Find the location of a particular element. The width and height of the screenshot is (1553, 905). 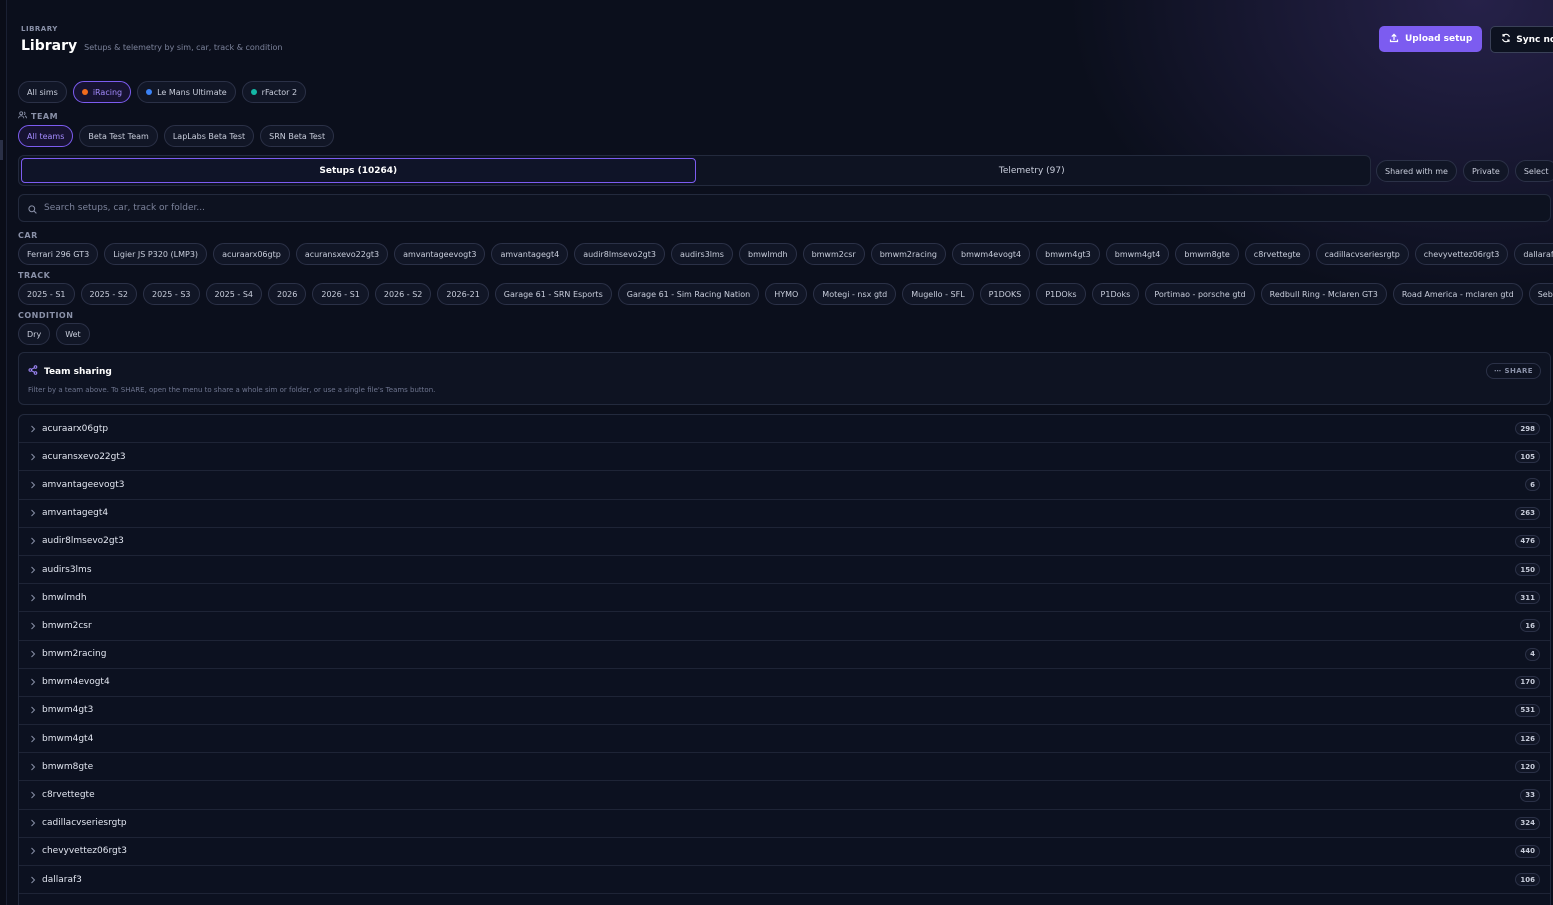

car-chip: chevyvettez06rgt3 is located at coordinates (1461, 254).